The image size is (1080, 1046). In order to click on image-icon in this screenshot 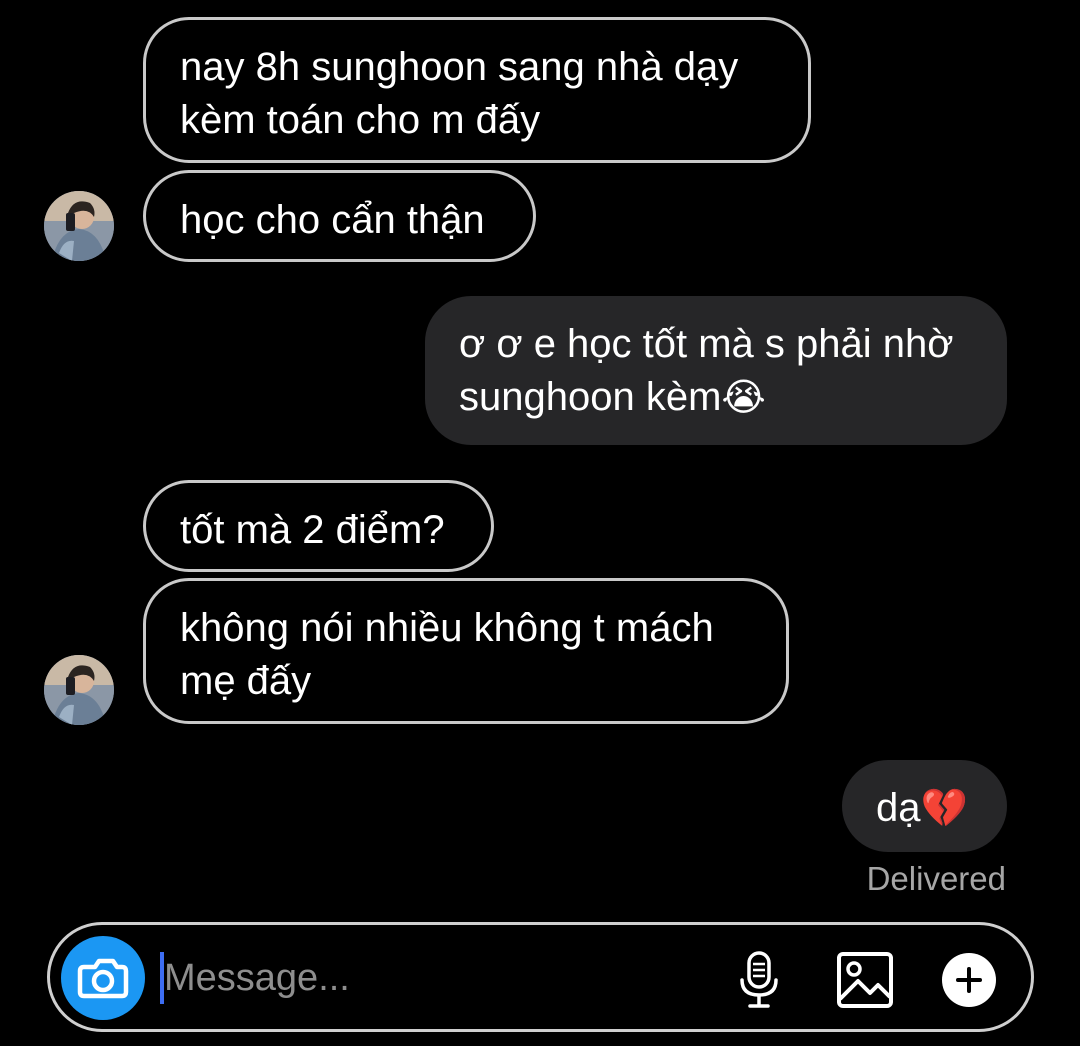, I will do `click(865, 980)`.